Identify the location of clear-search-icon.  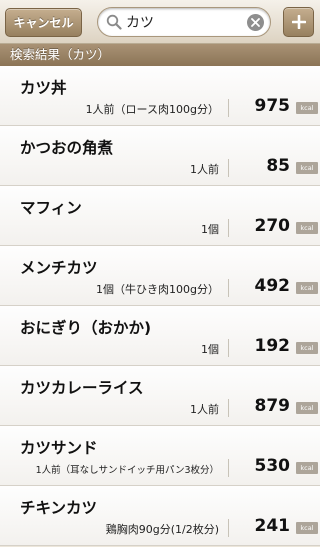
(255, 22).